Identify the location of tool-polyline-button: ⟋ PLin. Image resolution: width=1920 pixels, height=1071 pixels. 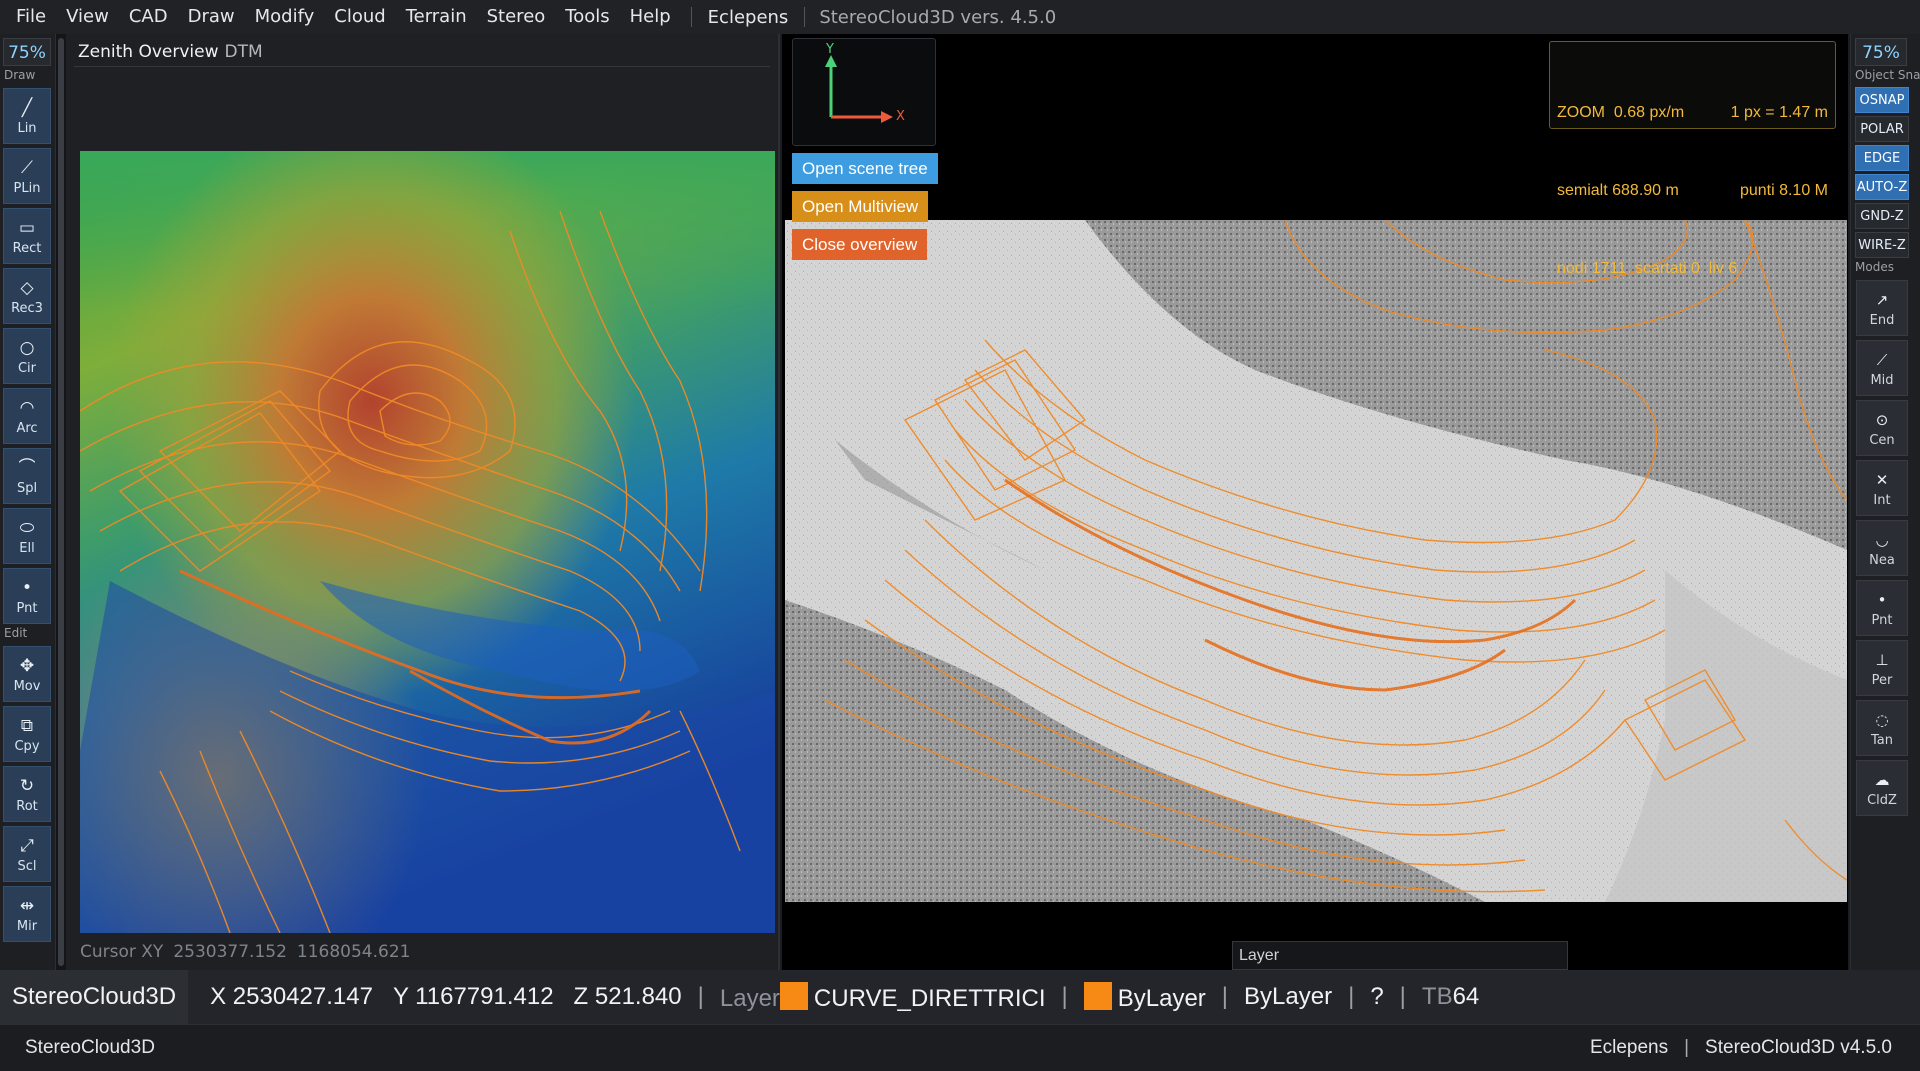
(27, 176).